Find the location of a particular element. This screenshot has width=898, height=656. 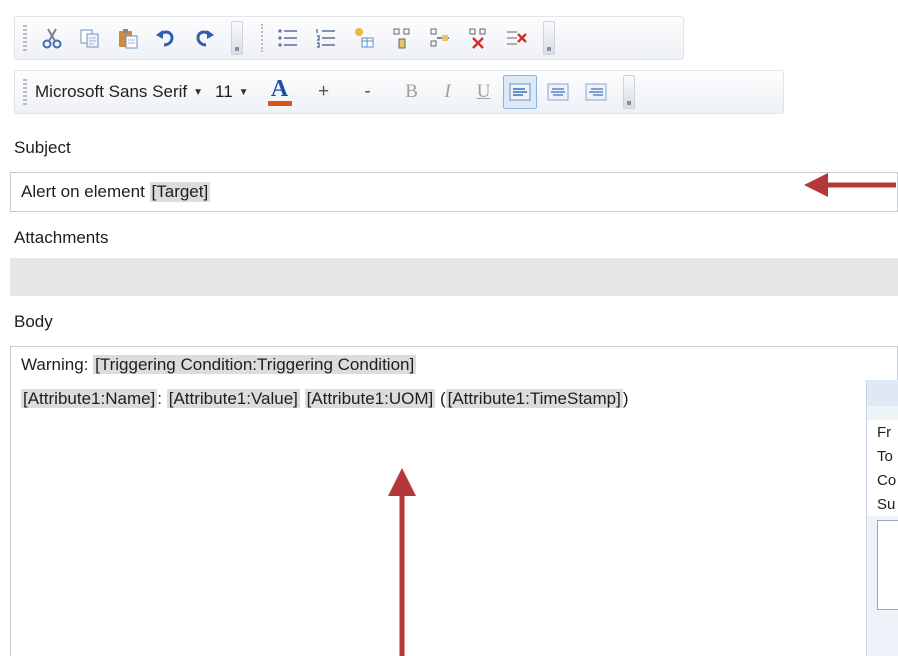

delete-row-button is located at coordinates (478, 38).